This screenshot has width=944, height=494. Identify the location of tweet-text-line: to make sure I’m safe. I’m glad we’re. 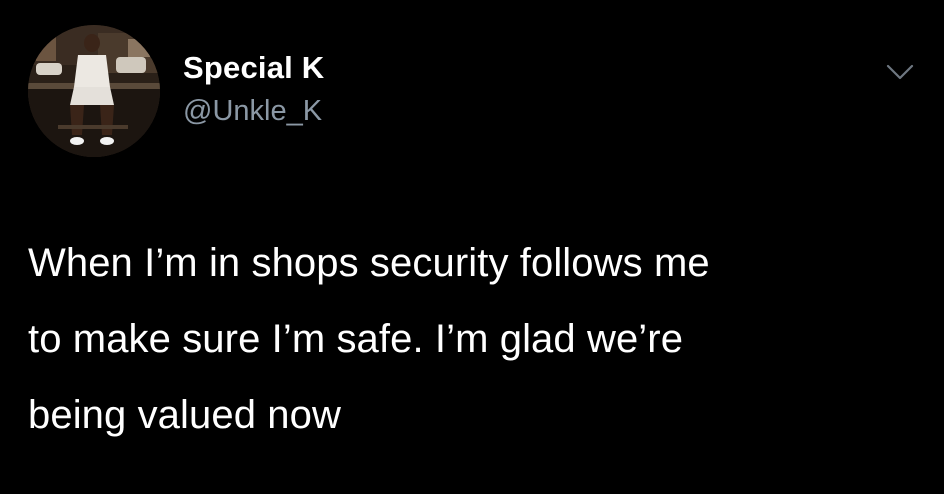
(356, 339).